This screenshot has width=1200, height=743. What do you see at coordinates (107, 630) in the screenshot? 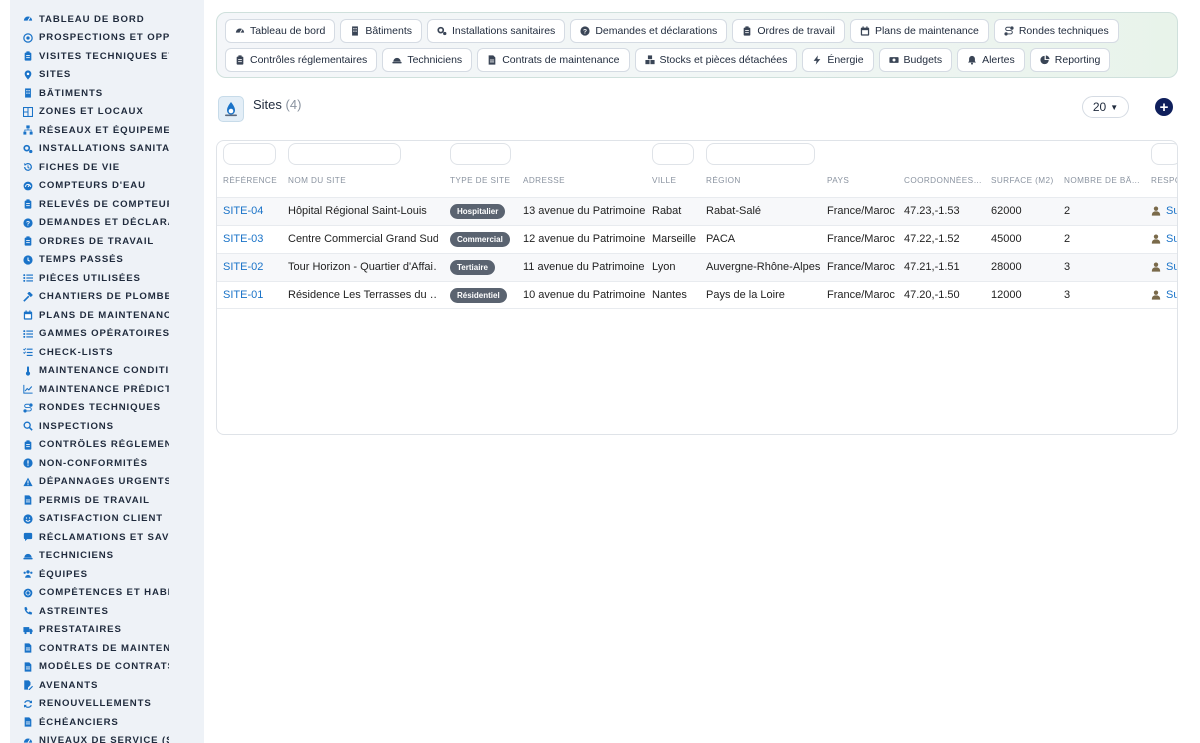
I see `sidebar-item-prestataires: Prestataires` at bounding box center [107, 630].